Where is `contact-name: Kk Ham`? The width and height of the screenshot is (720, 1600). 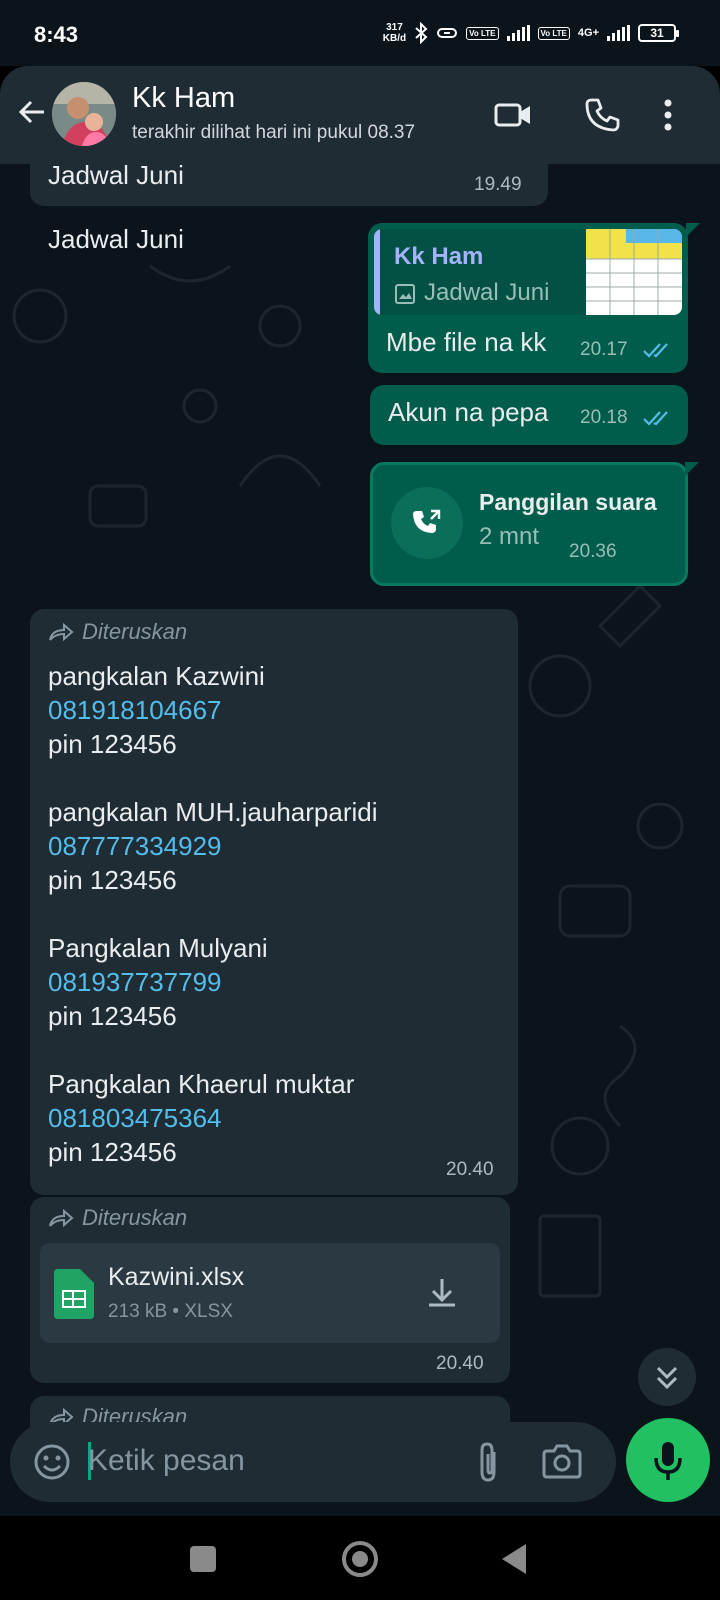
contact-name: Kk Ham is located at coordinates (183, 98).